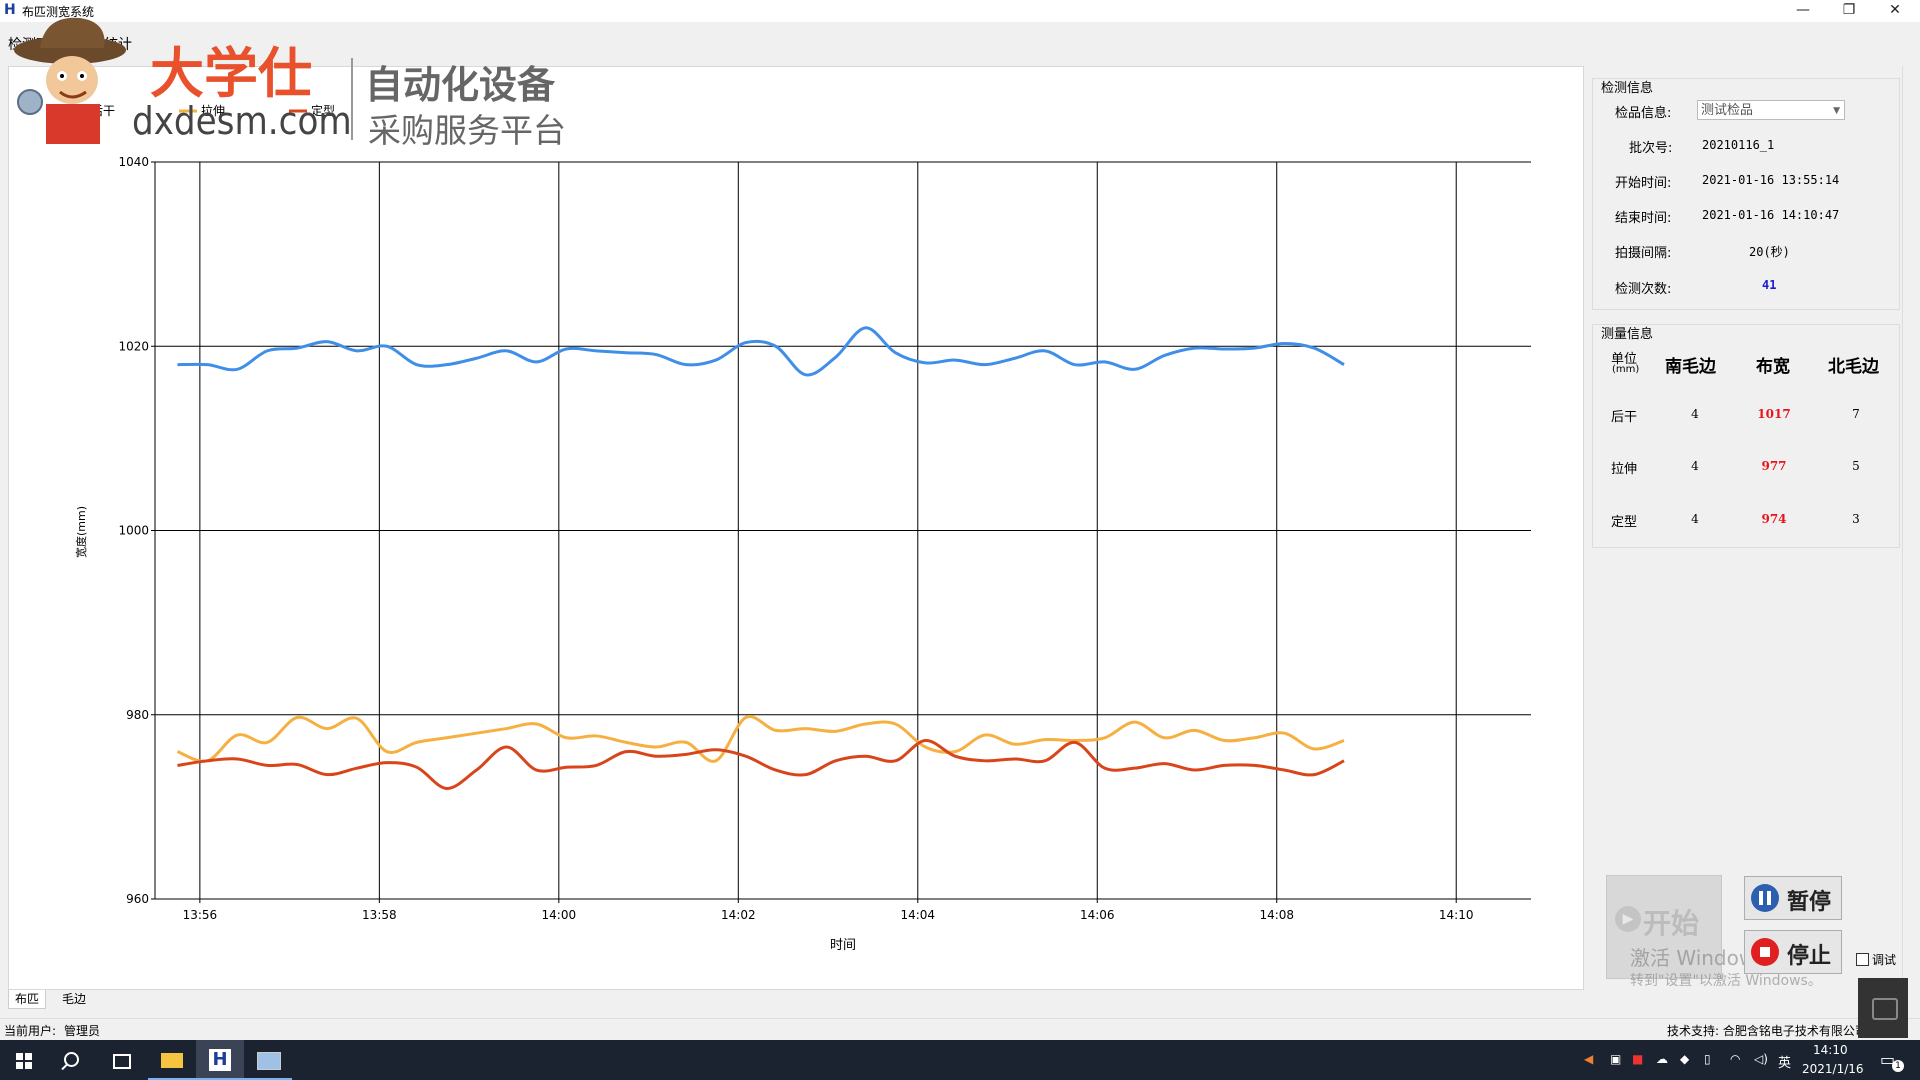  Describe the element at coordinates (137, 715) in the screenshot. I see `y-tick-label: 980` at that location.